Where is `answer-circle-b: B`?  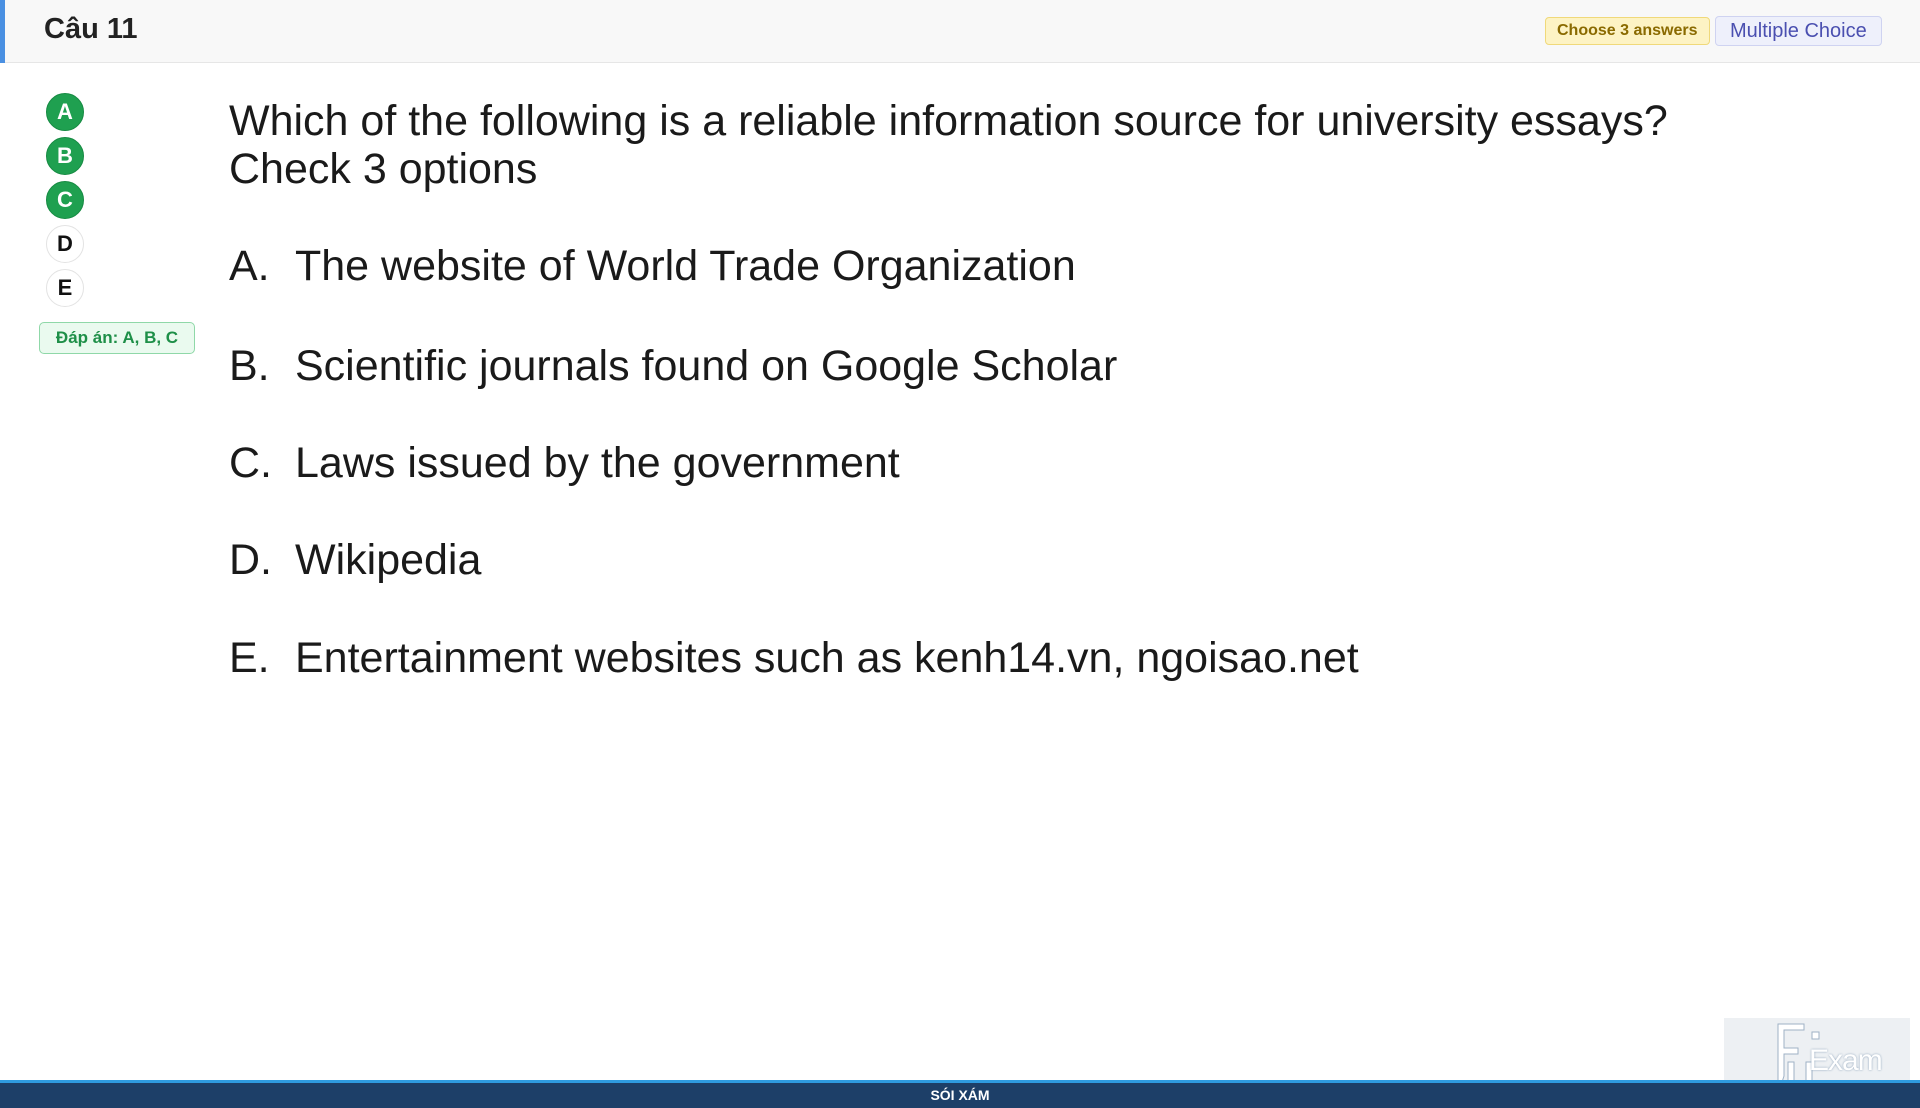 answer-circle-b: B is located at coordinates (65, 156).